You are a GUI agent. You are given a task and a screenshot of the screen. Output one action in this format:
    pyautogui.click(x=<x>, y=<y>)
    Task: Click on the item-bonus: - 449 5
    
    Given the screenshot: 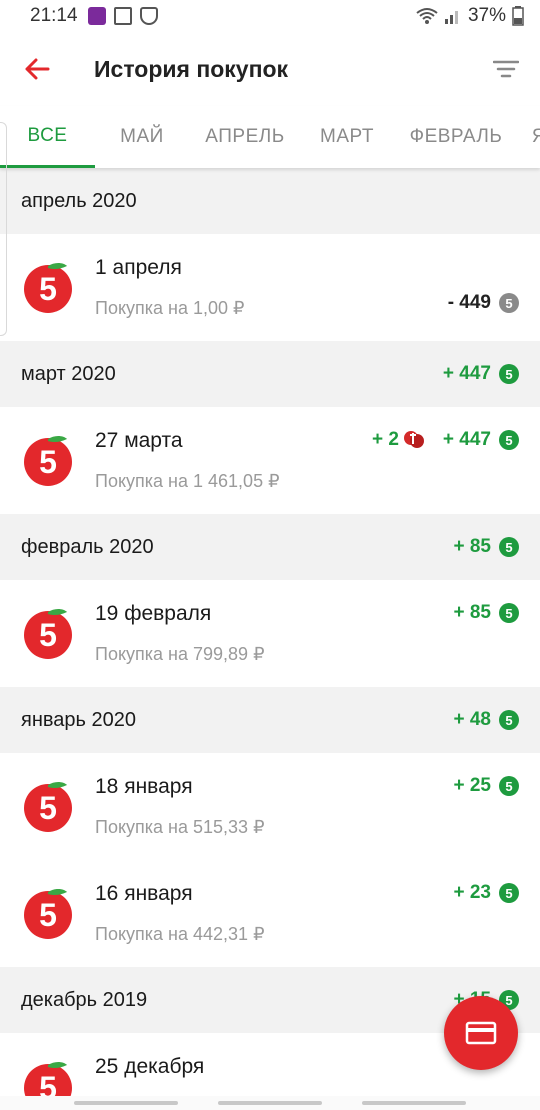 What is the action you would take?
    pyautogui.click(x=483, y=303)
    